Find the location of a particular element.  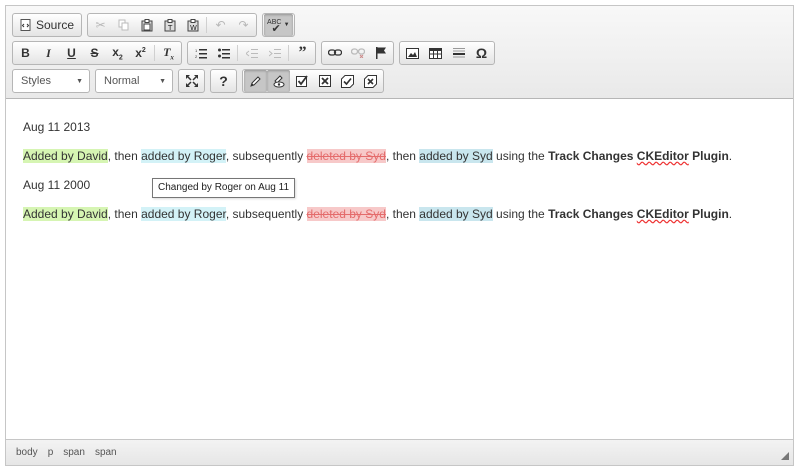

track-changes-toggle-button is located at coordinates (255, 81).